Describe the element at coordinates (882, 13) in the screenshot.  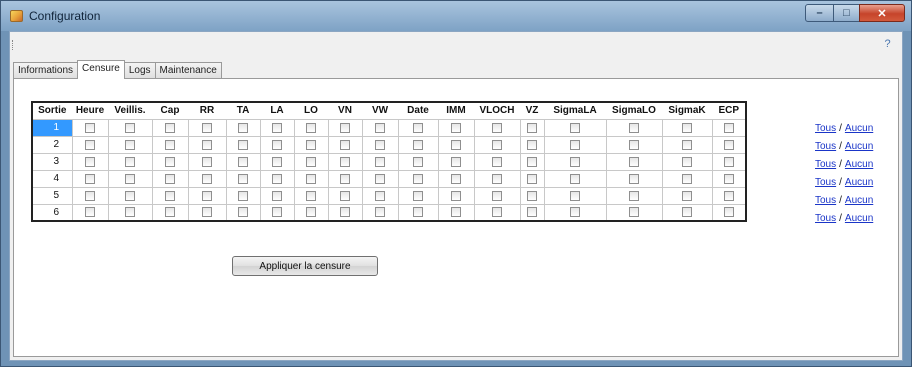
I see `close-button: ✕` at that location.